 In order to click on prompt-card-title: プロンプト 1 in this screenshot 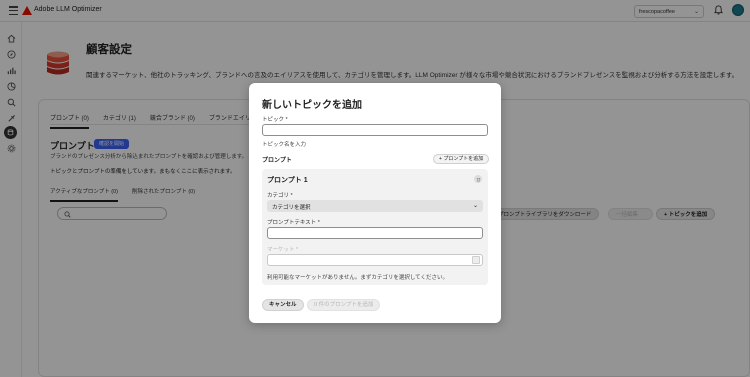, I will do `click(287, 180)`.